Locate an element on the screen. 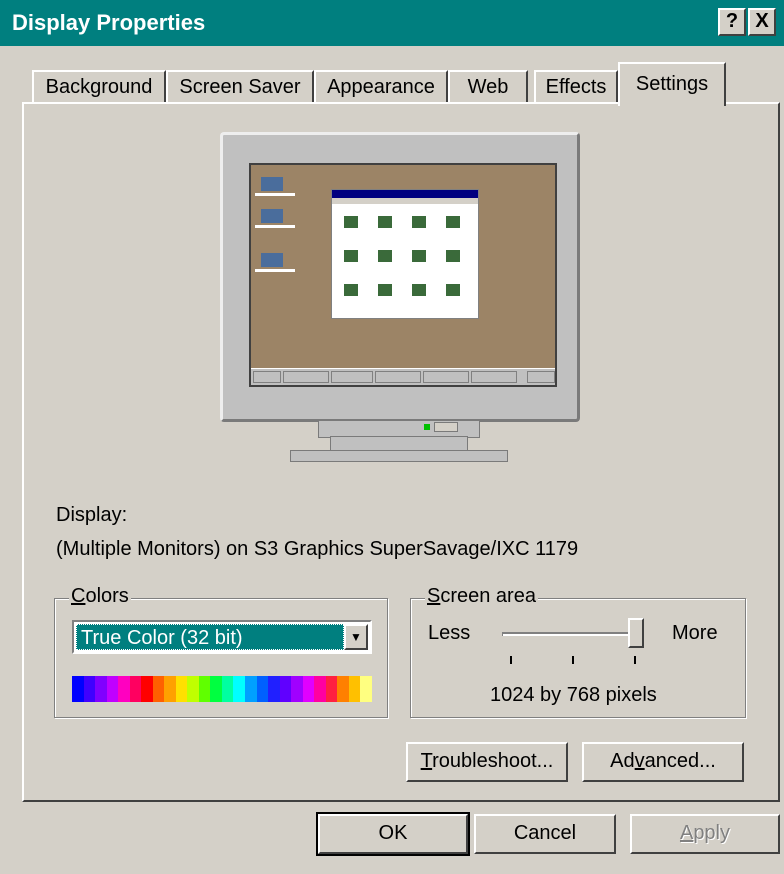  display-label: Display: is located at coordinates (92, 515).